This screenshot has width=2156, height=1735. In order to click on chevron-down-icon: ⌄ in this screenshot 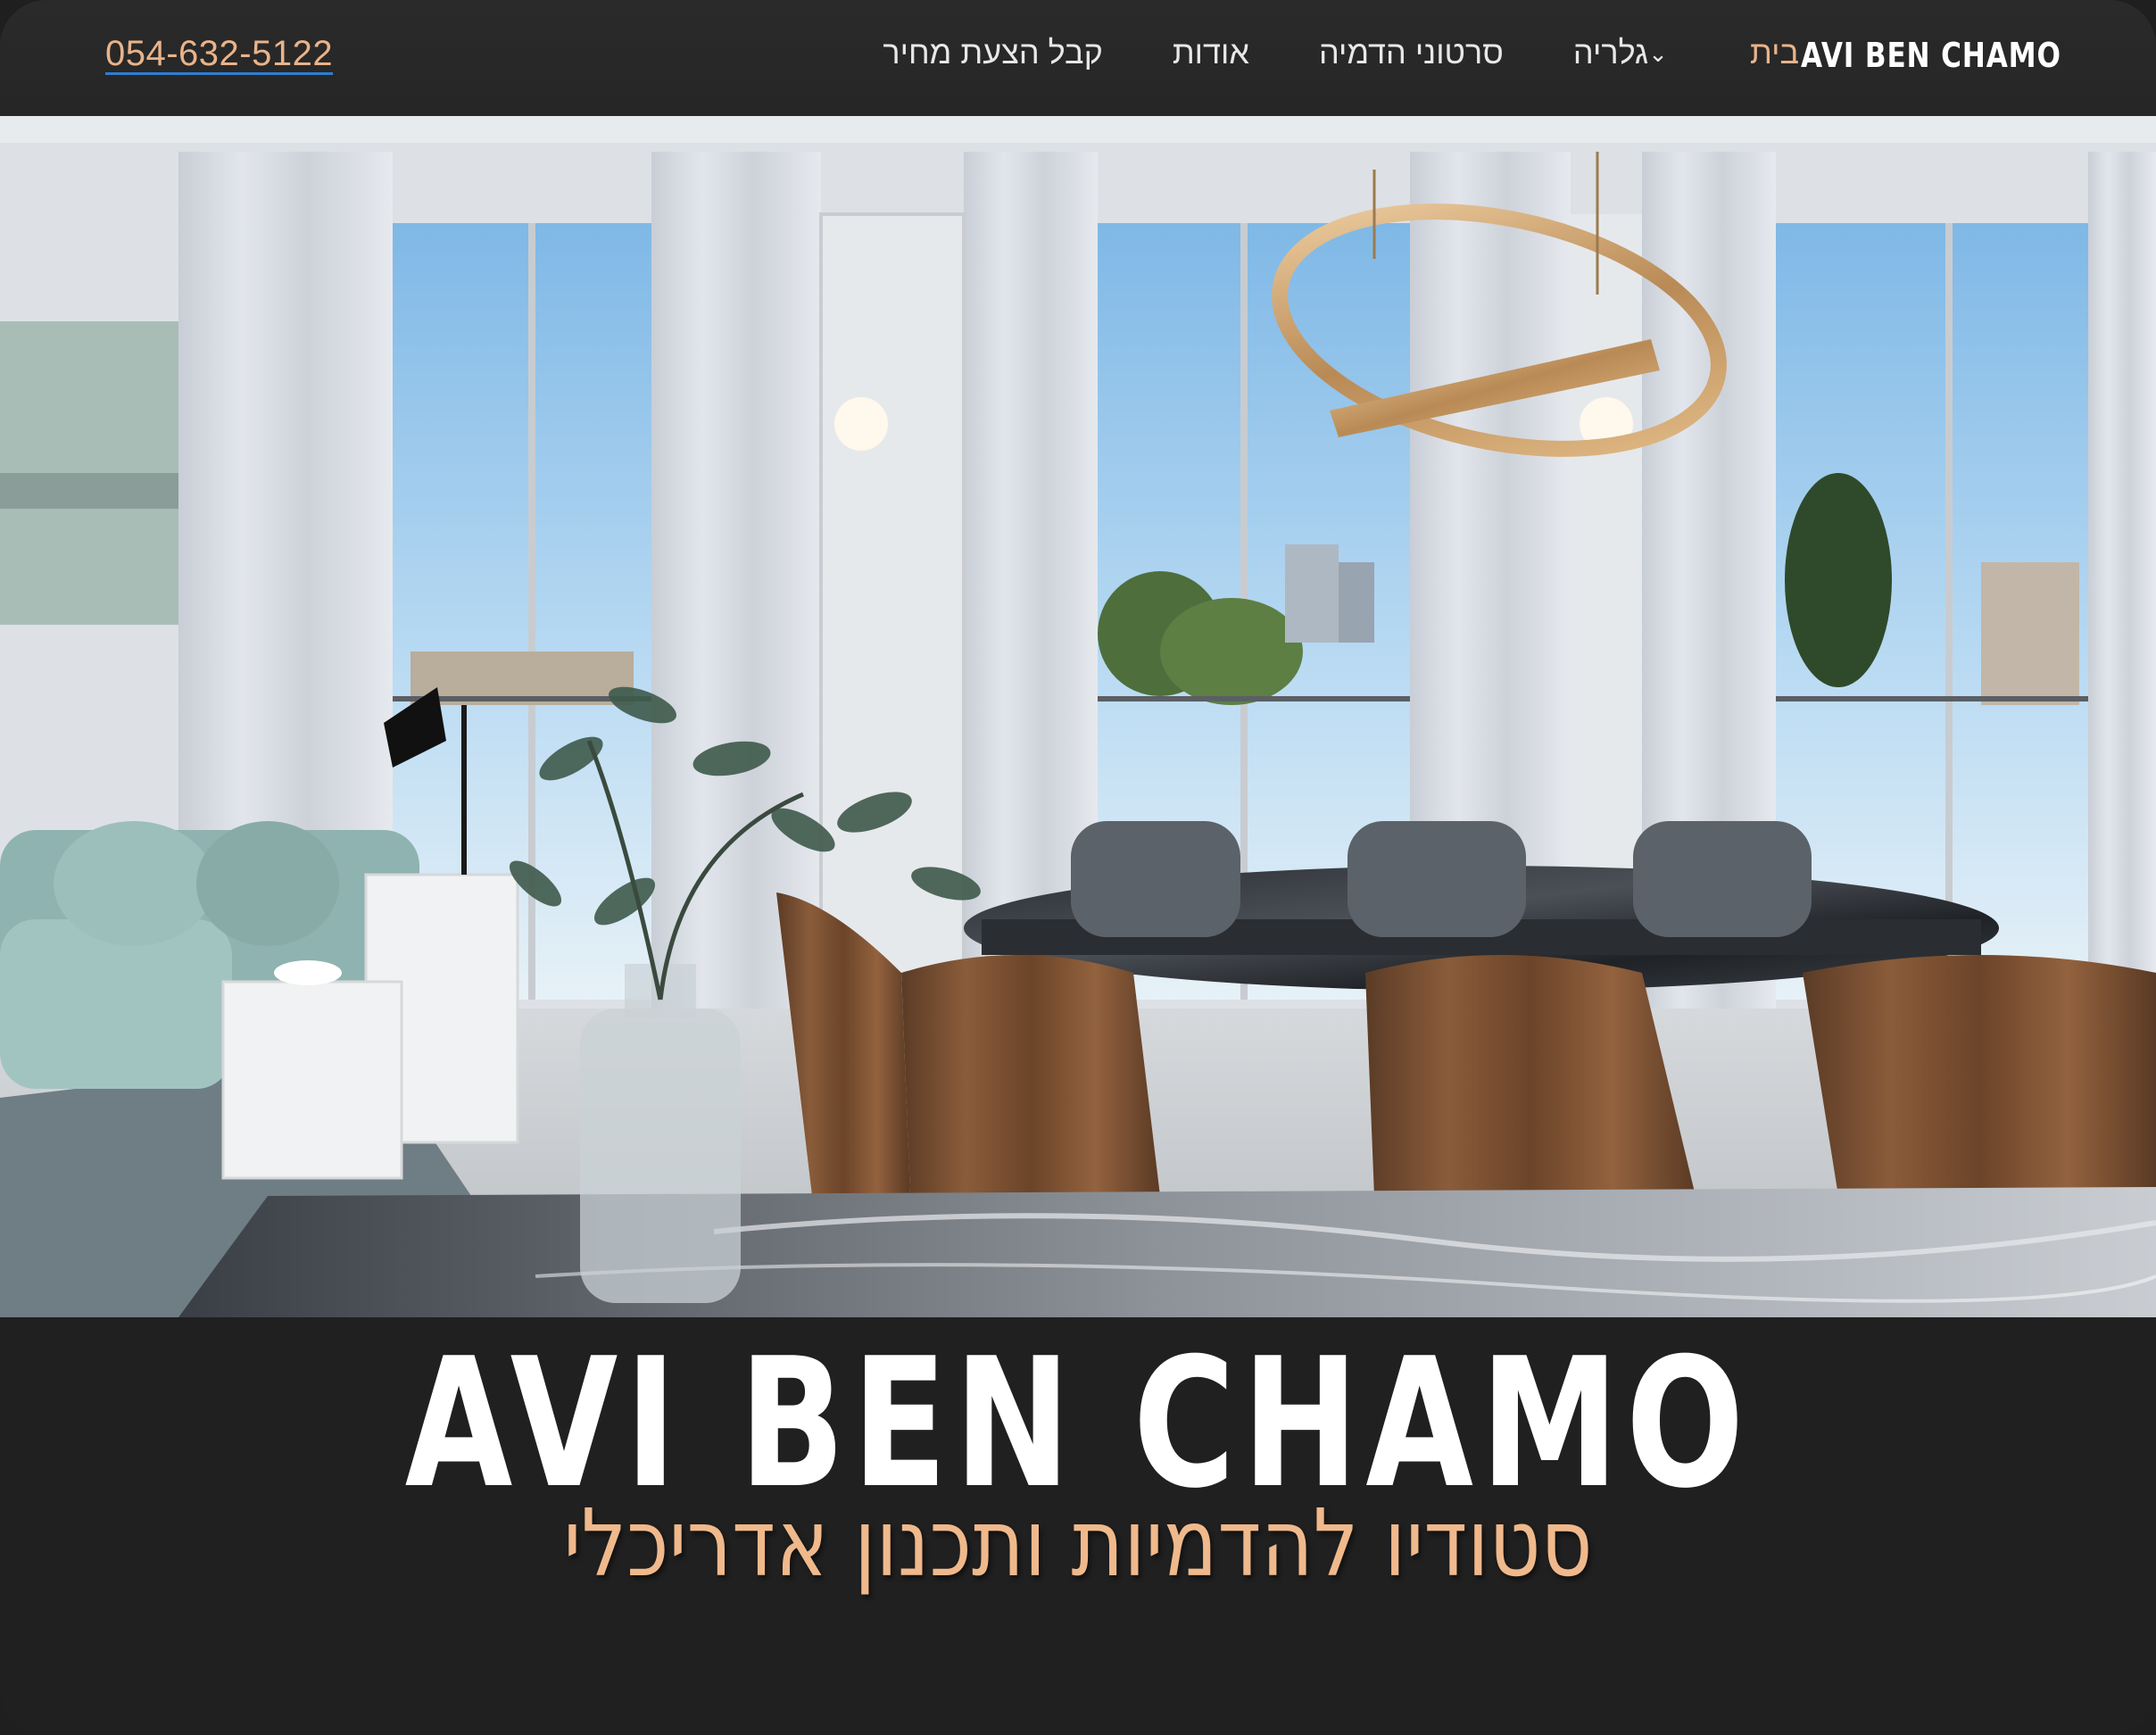, I will do `click(1658, 53)`.